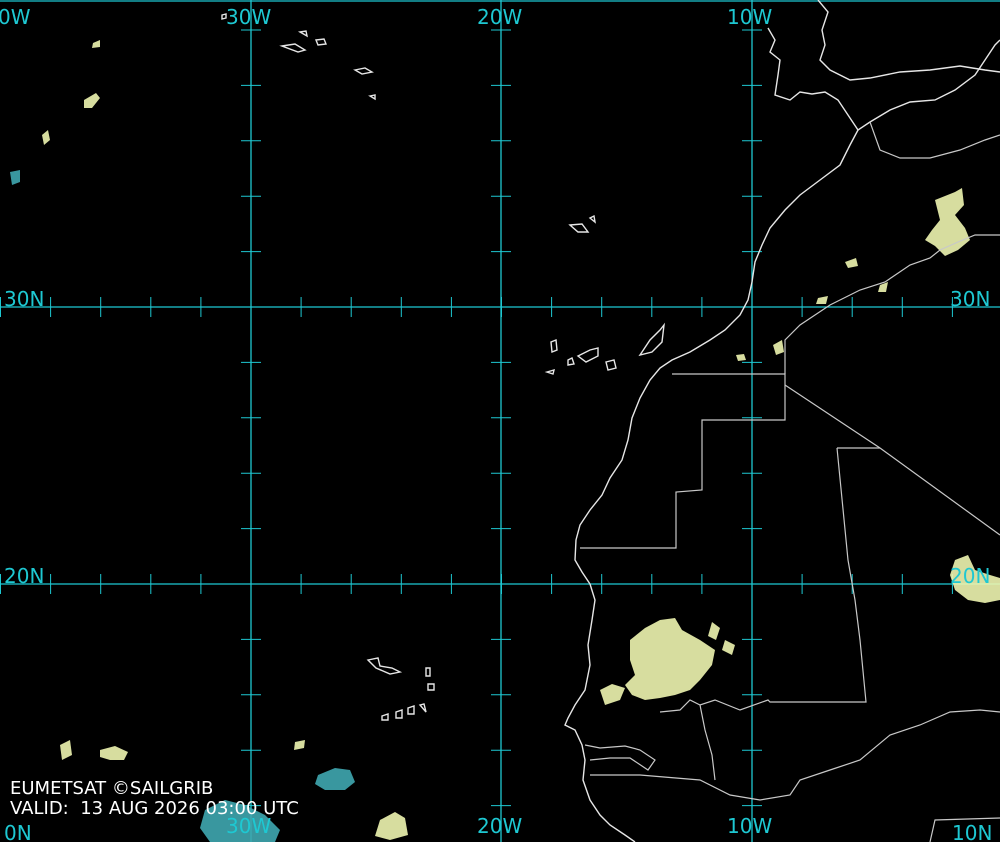  What do you see at coordinates (39, 808) in the screenshot?
I see `valid-prefix: VALID:` at bounding box center [39, 808].